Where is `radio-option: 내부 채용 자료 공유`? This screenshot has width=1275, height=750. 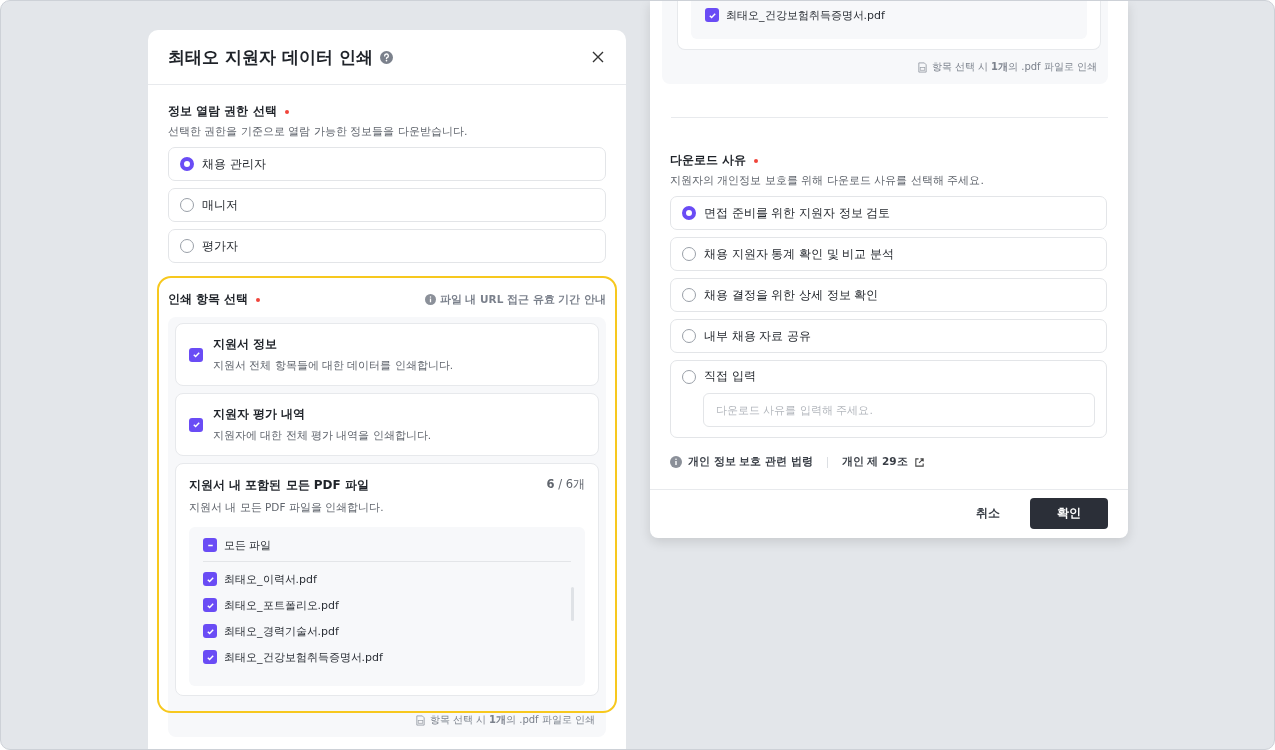
radio-option: 내부 채용 자료 공유 is located at coordinates (888, 336).